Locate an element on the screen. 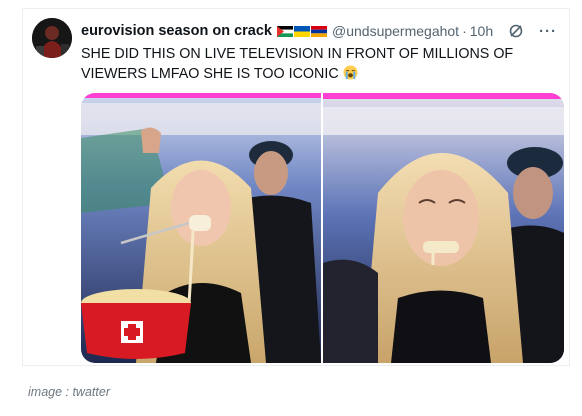 Image resolution: width=582 pixels, height=416 pixels. loudly-crying-face-icon is located at coordinates (350, 72).